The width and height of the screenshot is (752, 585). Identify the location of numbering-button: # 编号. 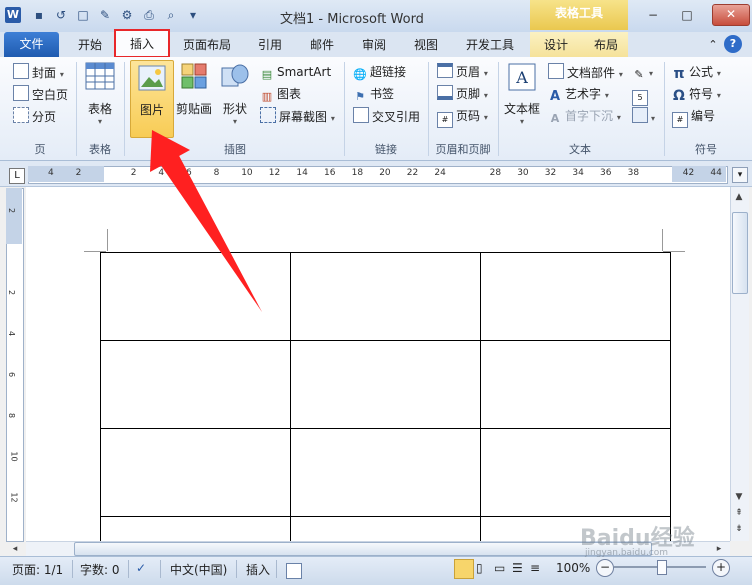
(693, 117).